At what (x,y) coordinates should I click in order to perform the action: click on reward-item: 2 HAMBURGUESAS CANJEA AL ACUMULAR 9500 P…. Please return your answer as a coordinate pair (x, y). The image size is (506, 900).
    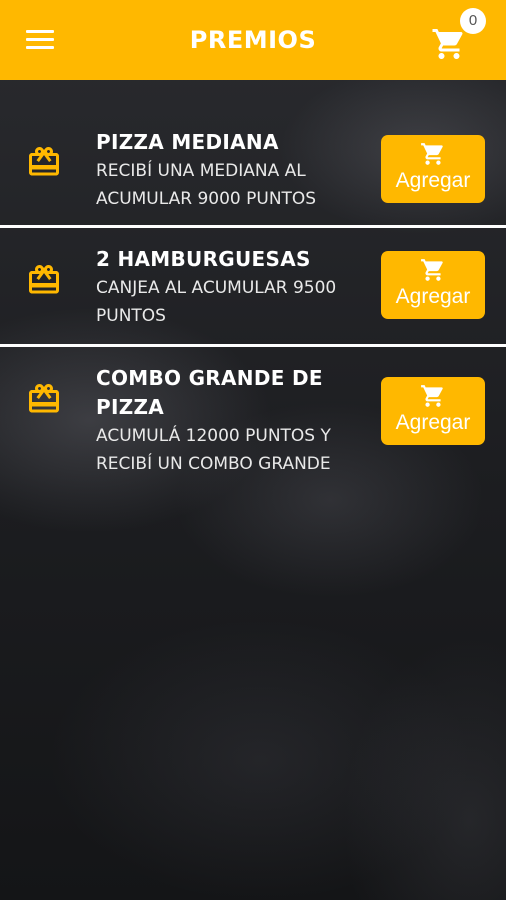
    Looking at the image, I should click on (253, 286).